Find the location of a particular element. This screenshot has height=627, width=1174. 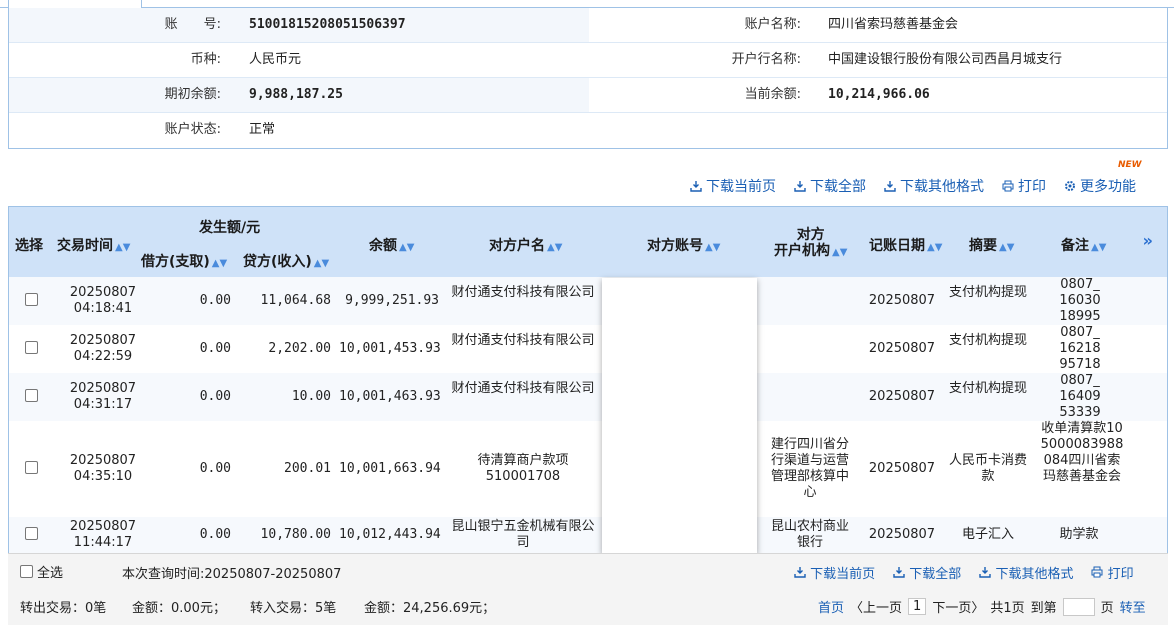

footer-download-page-button: 下载当前页 is located at coordinates (834, 572).